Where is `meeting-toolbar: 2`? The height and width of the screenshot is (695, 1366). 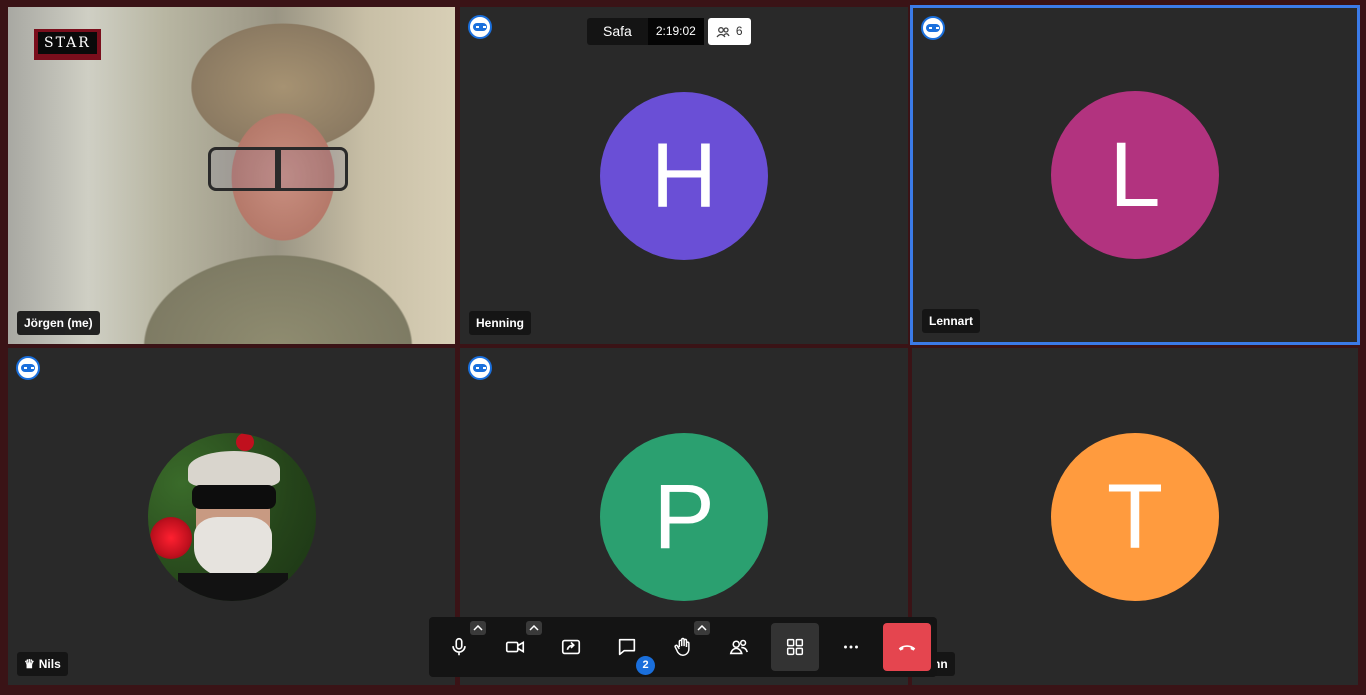
meeting-toolbar: 2 is located at coordinates (683, 647).